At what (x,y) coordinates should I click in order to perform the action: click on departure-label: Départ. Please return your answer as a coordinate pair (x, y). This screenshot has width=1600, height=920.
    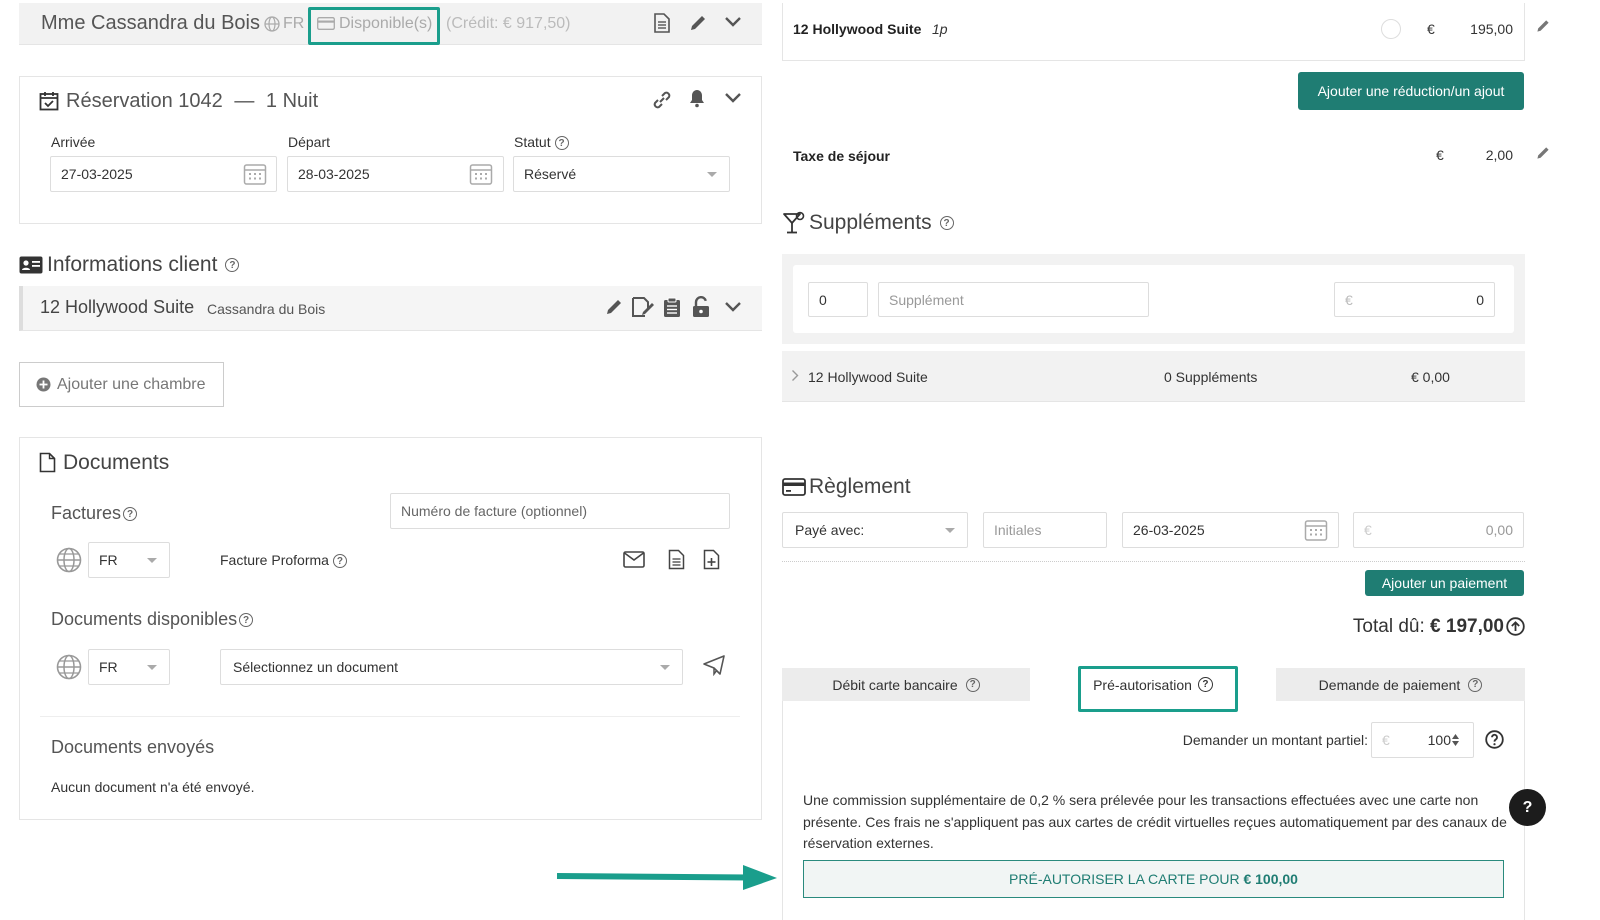
    Looking at the image, I should click on (309, 142).